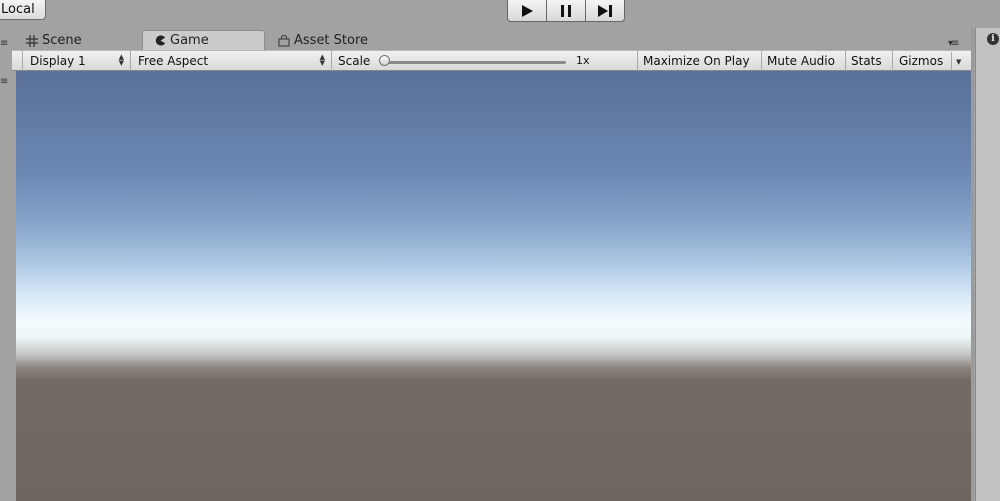 This screenshot has width=1000, height=501. Describe the element at coordinates (23, 10) in the screenshot. I see `pivot-space-button: Local` at that location.